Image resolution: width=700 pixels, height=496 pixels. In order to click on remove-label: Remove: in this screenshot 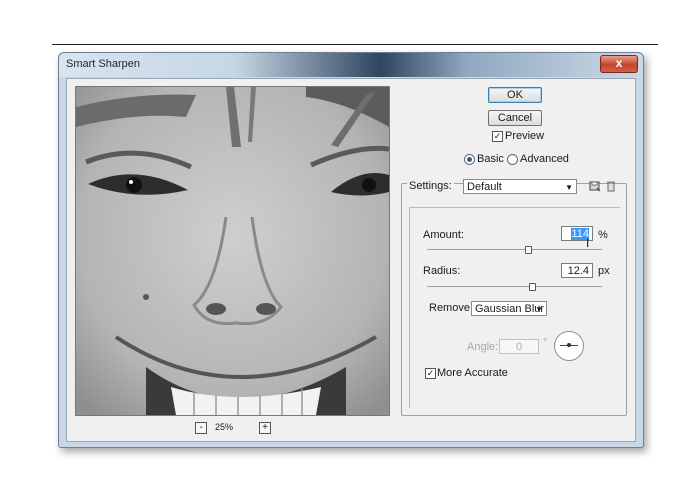, I will do `click(451, 308)`.